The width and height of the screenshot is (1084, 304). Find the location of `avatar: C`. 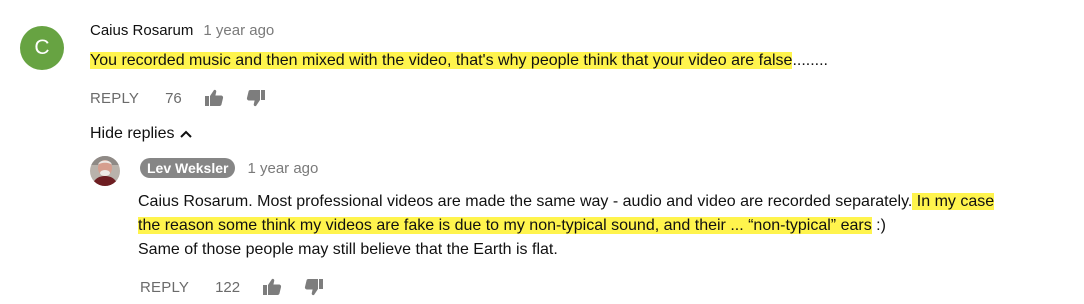

avatar: C is located at coordinates (42, 48).